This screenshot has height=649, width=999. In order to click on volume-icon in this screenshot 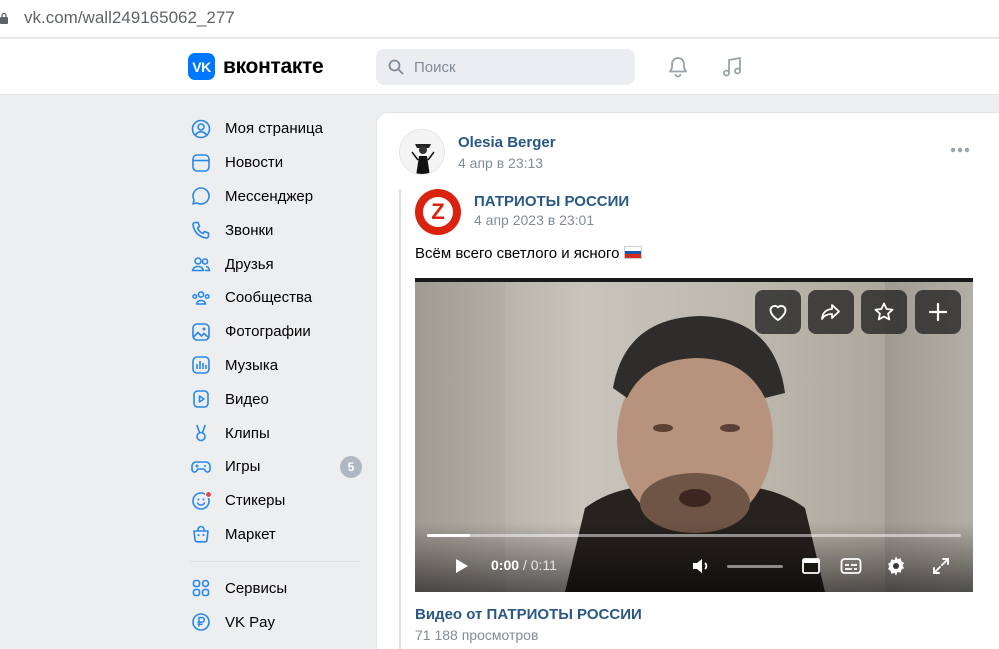, I will do `click(700, 566)`.